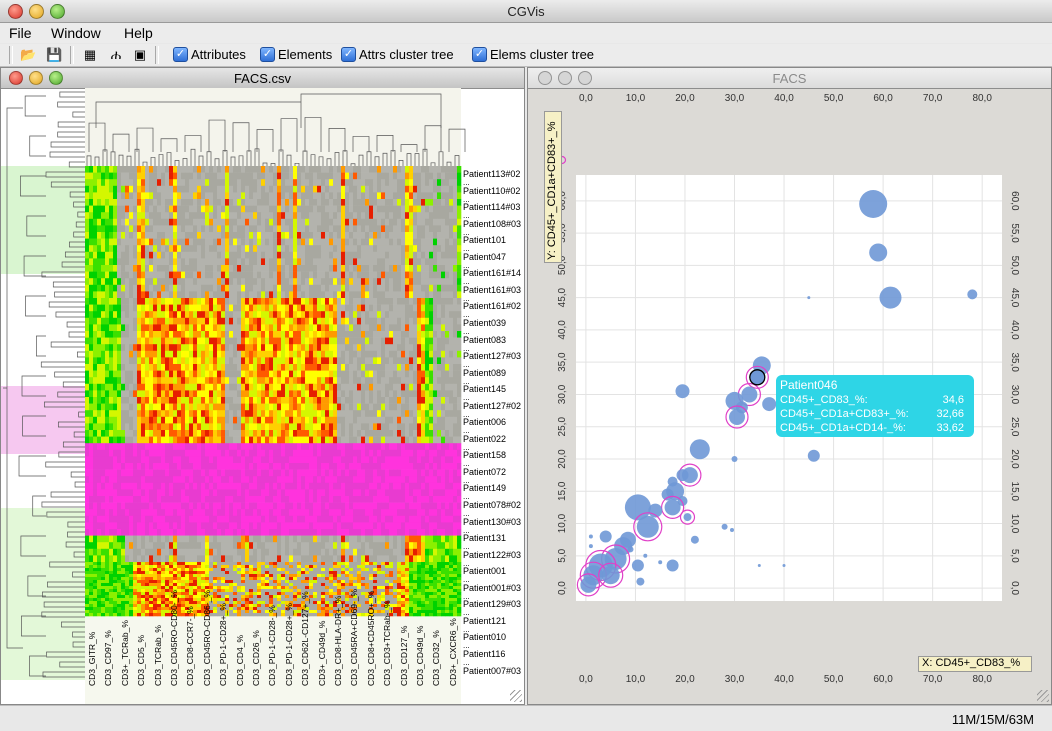 This screenshot has height=731, width=1052. I want to click on open-icon: 📂, so click(28, 55).